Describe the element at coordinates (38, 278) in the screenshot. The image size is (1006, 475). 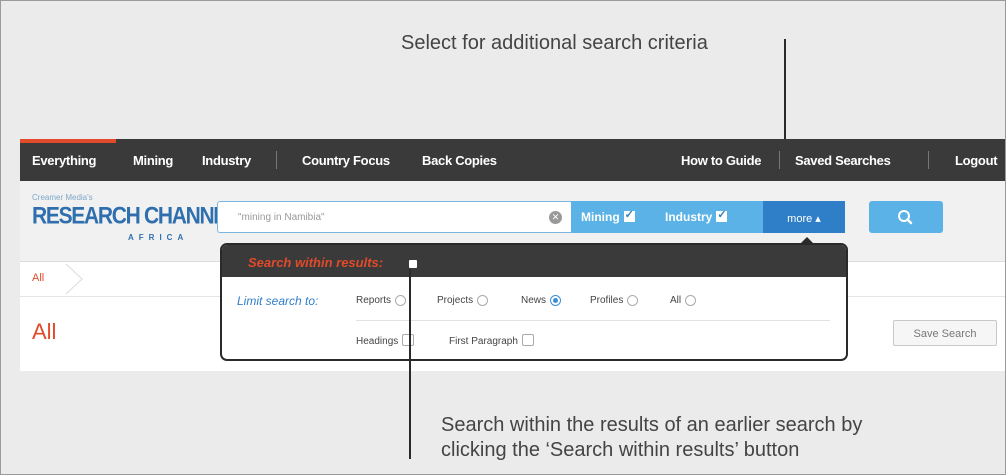
I see `breadcrumb-all: All` at that location.